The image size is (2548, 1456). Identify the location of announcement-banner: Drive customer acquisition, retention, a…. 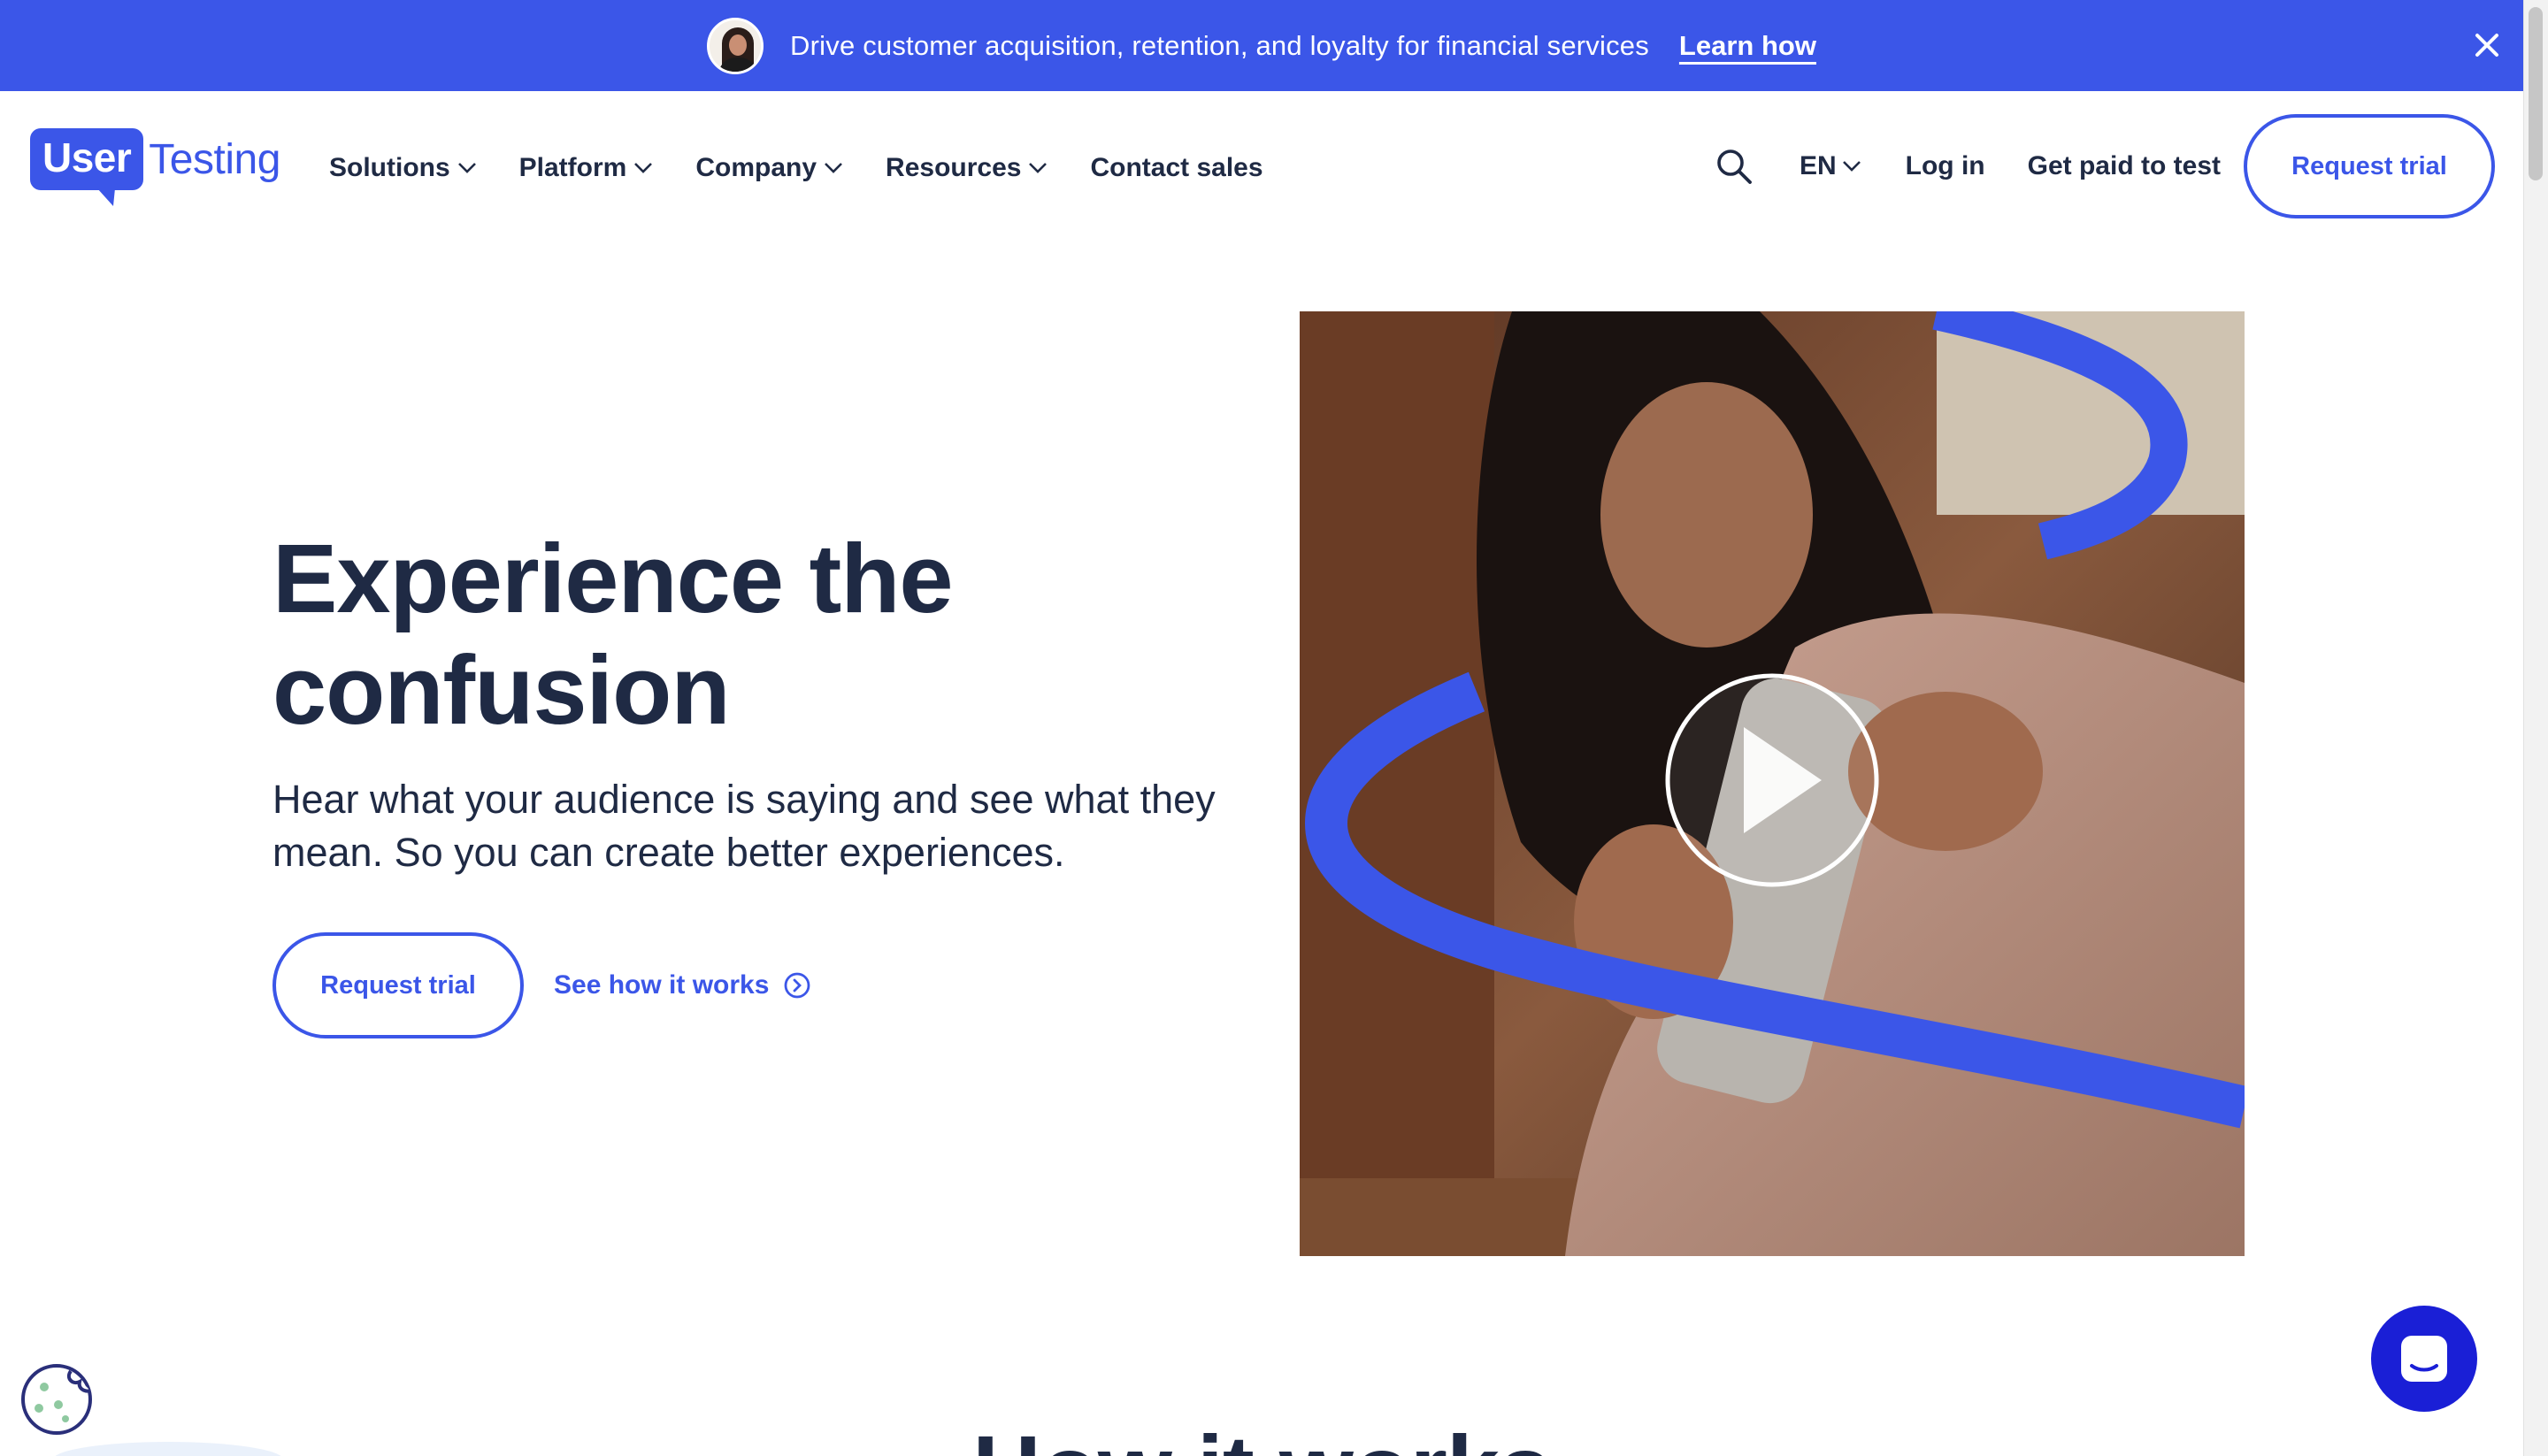
(1261, 45).